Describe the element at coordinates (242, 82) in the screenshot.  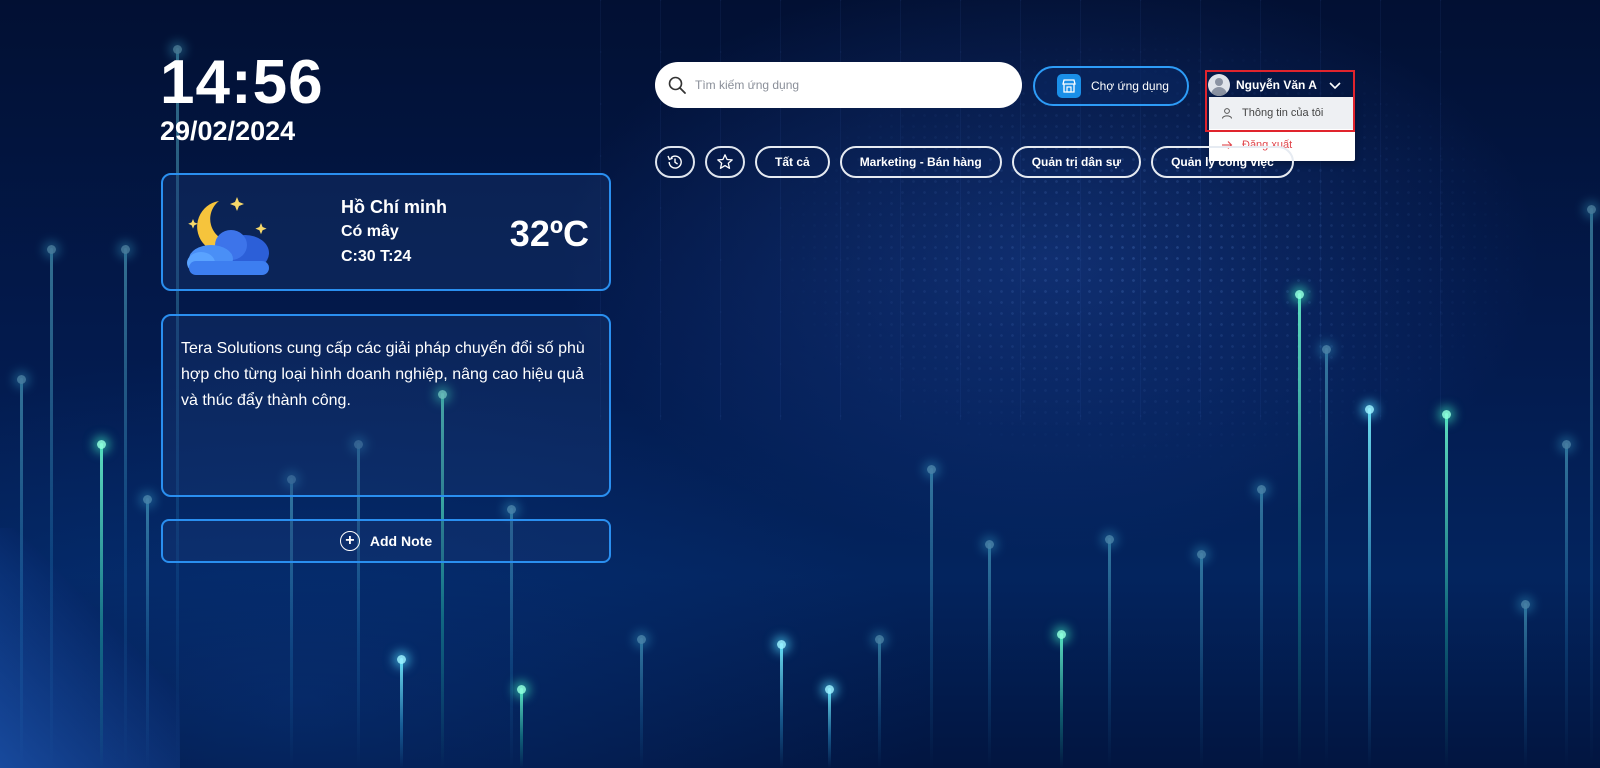
I see `clock-time: 14:56` at that location.